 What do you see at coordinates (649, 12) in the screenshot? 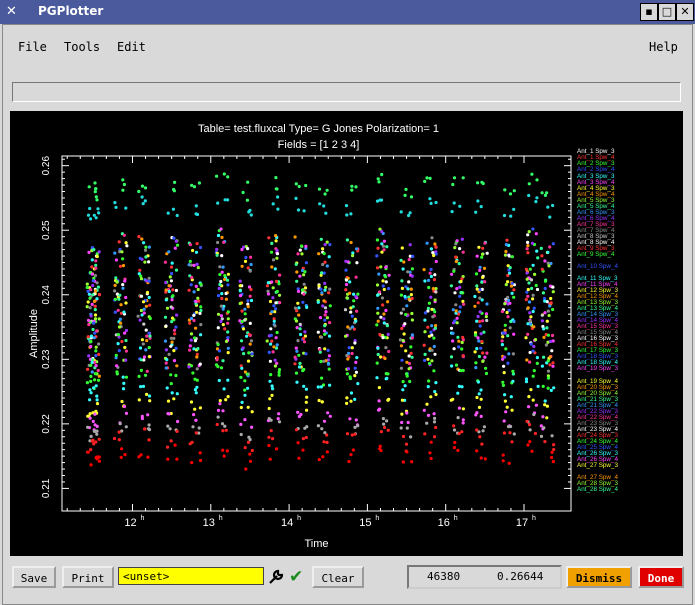
I see `minimize-button: ▪` at bounding box center [649, 12].